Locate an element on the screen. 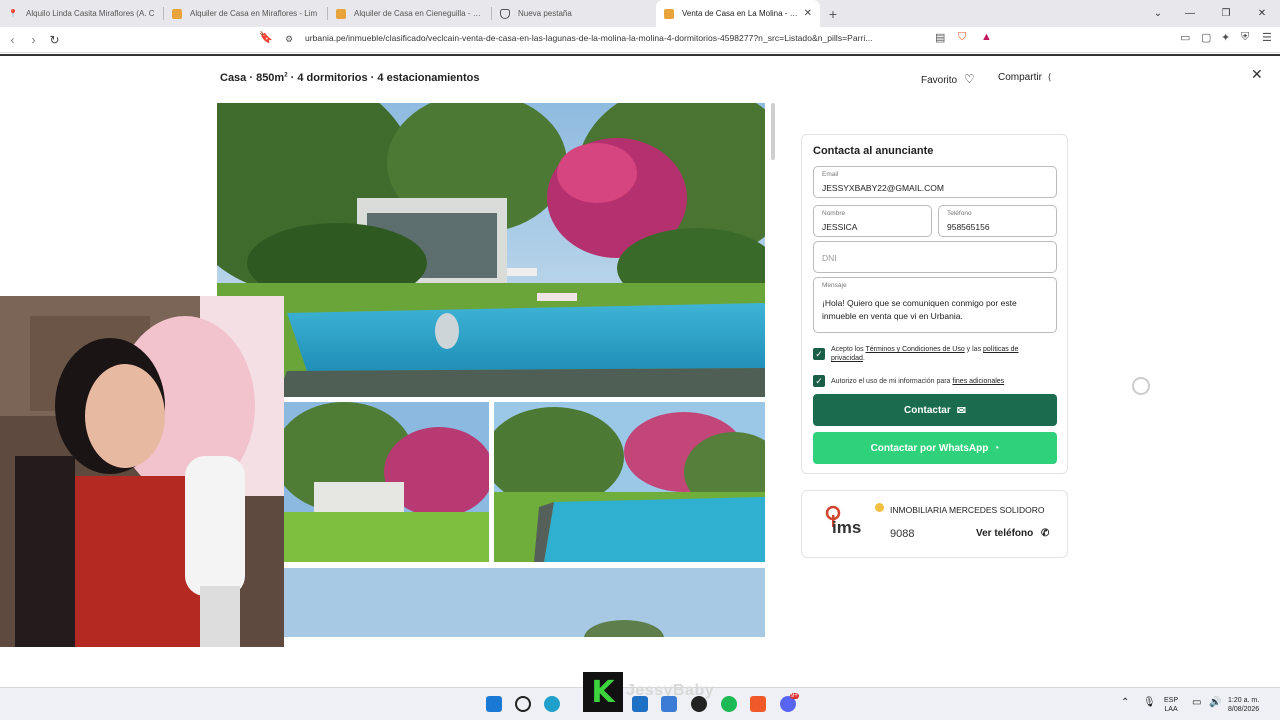 The image size is (1280, 720). share-icon: ⟨ is located at coordinates (1049, 77).